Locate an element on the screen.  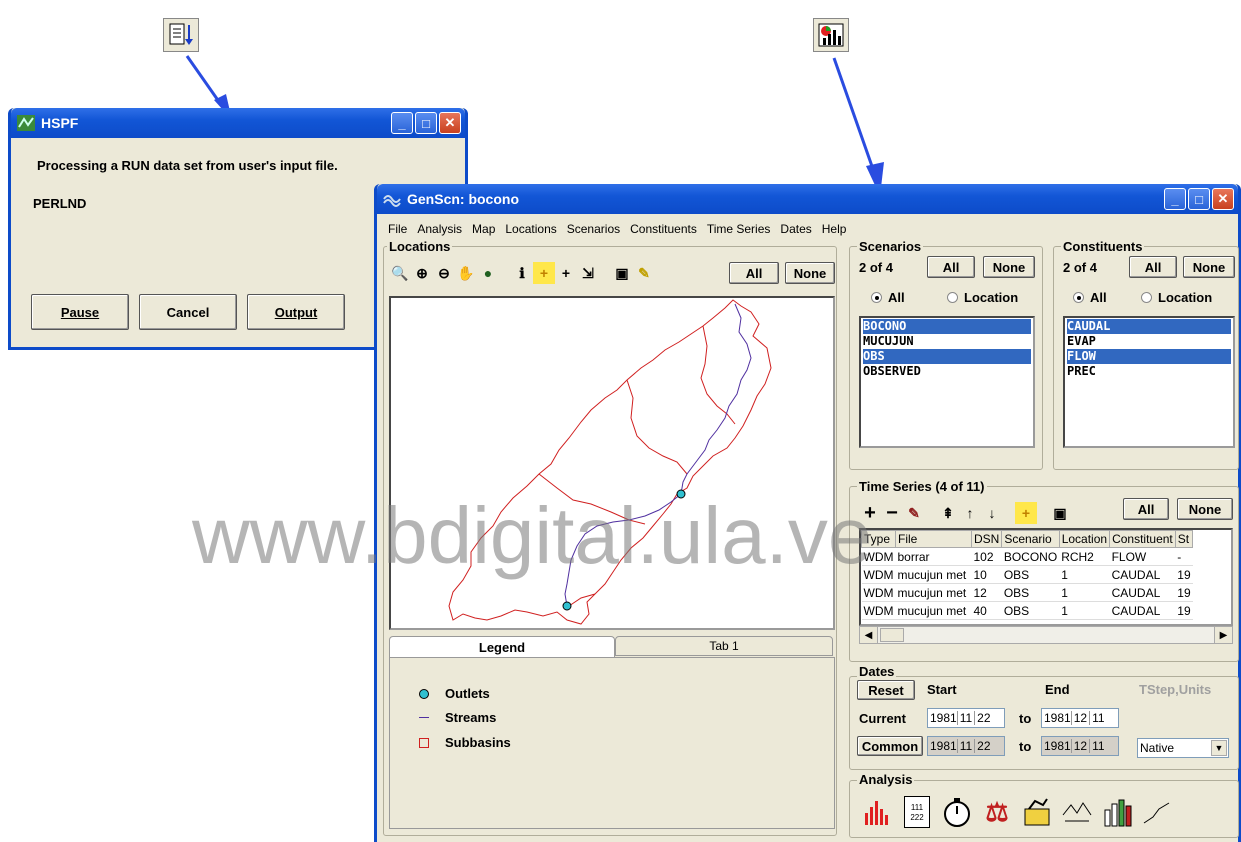
remove-icon: − is located at coordinates (892, 513).